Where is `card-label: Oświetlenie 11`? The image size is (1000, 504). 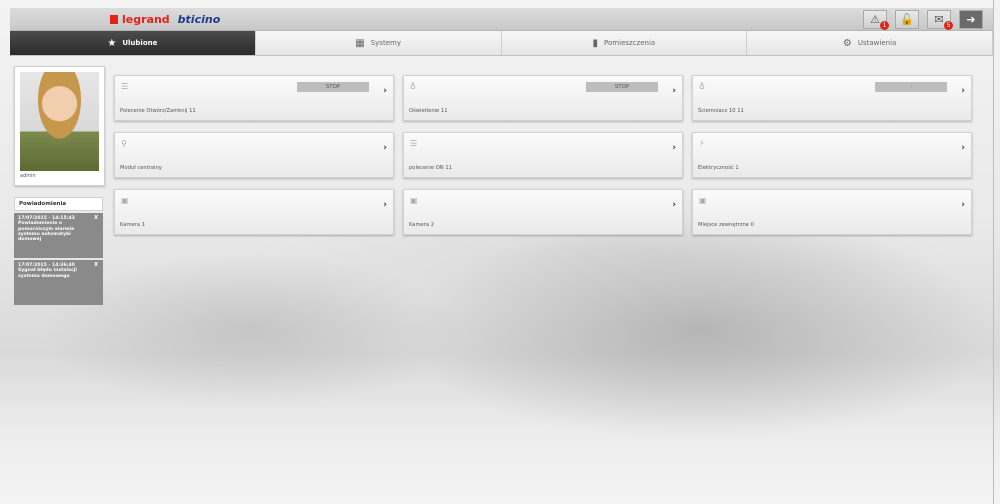 card-label: Oświetlenie 11 is located at coordinates (428, 111).